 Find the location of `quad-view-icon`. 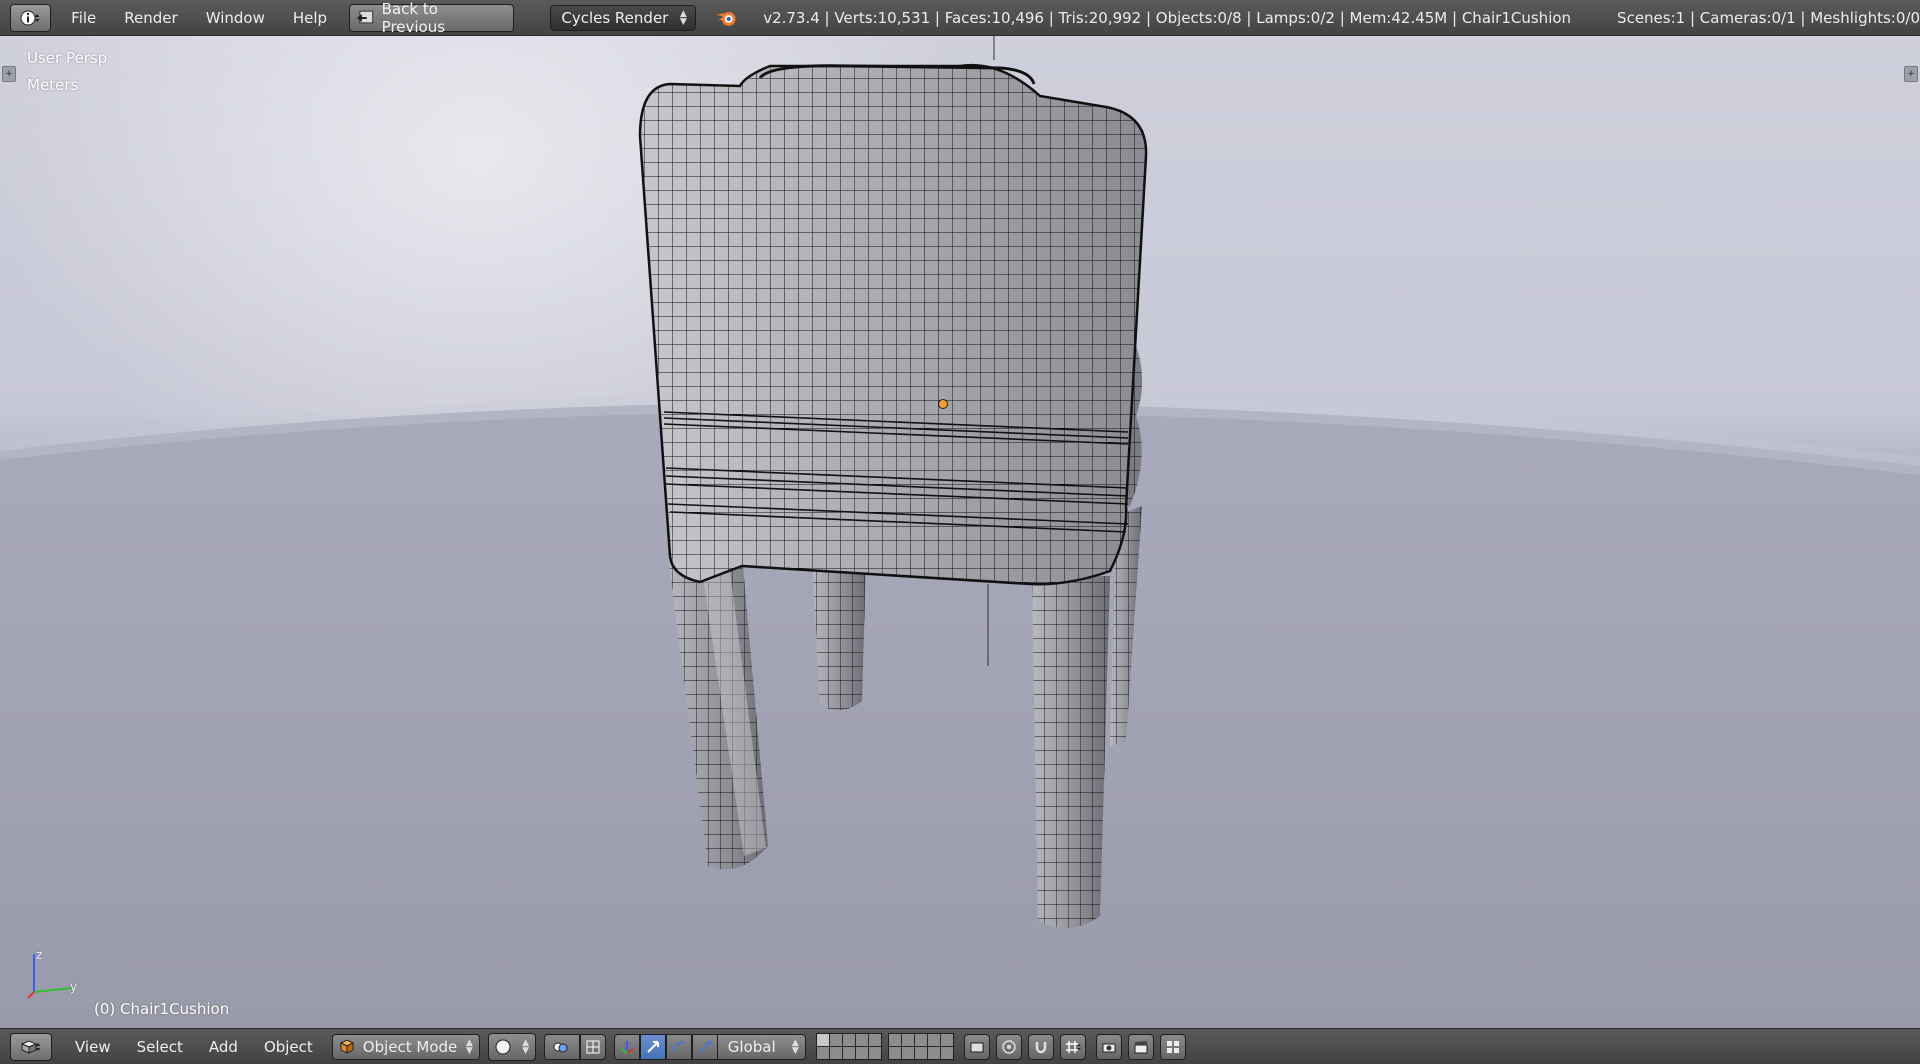

quad-view-icon is located at coordinates (1172, 1046).